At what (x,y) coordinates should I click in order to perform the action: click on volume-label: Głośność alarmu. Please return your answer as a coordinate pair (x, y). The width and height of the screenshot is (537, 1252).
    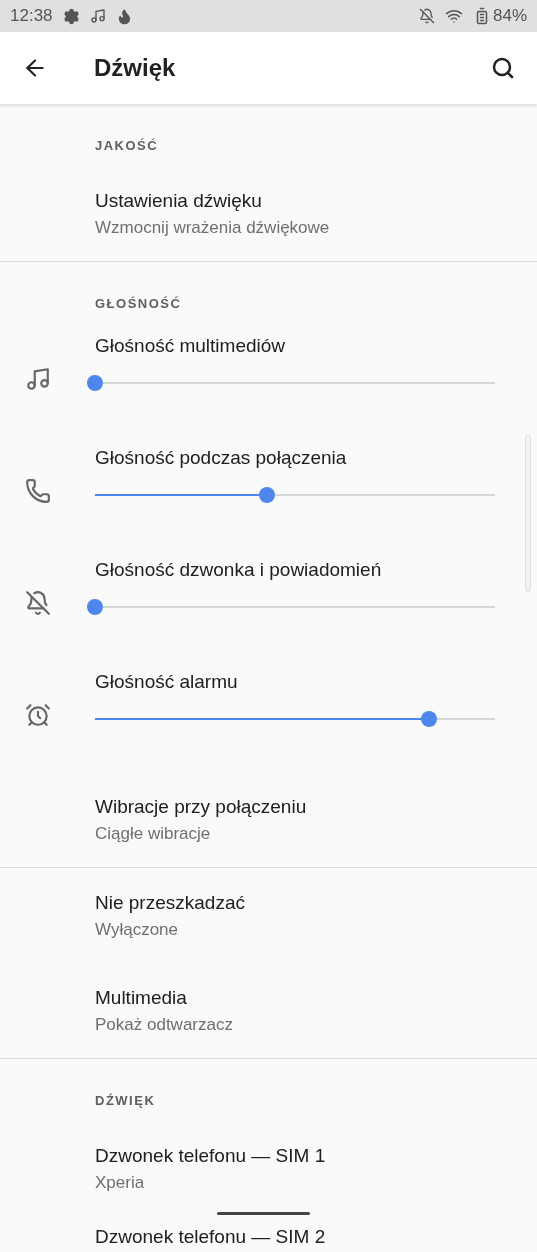
    Looking at the image, I should click on (167, 681).